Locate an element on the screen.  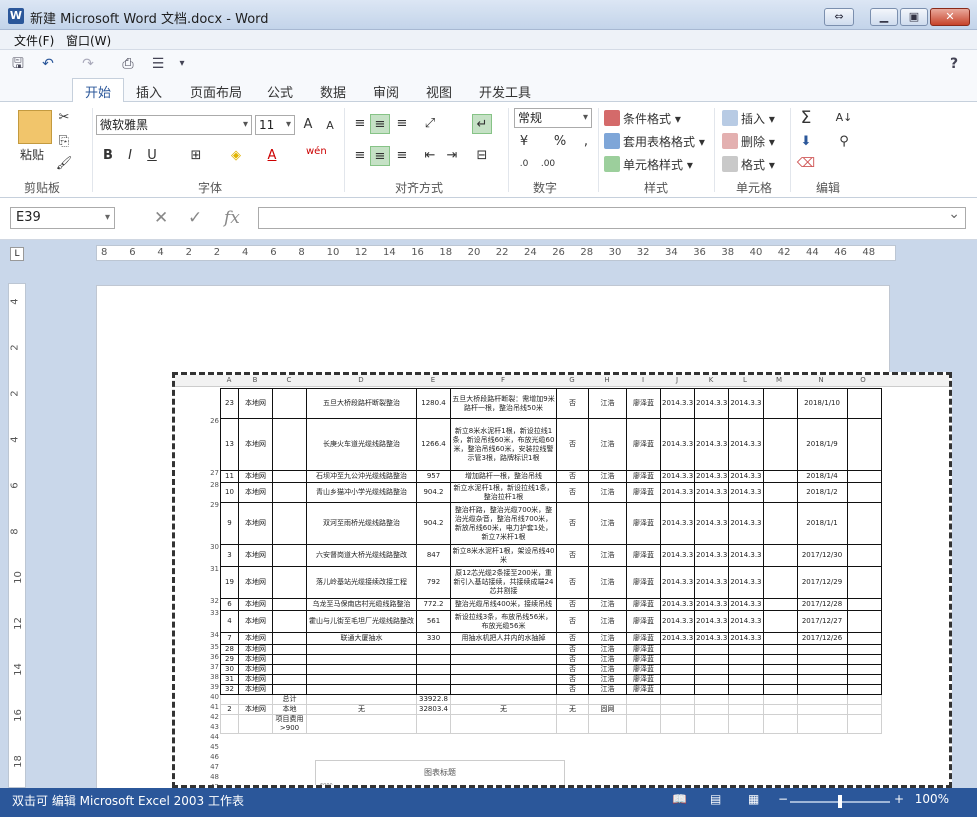
table-cell: 23 is located at coordinates (229, 403).